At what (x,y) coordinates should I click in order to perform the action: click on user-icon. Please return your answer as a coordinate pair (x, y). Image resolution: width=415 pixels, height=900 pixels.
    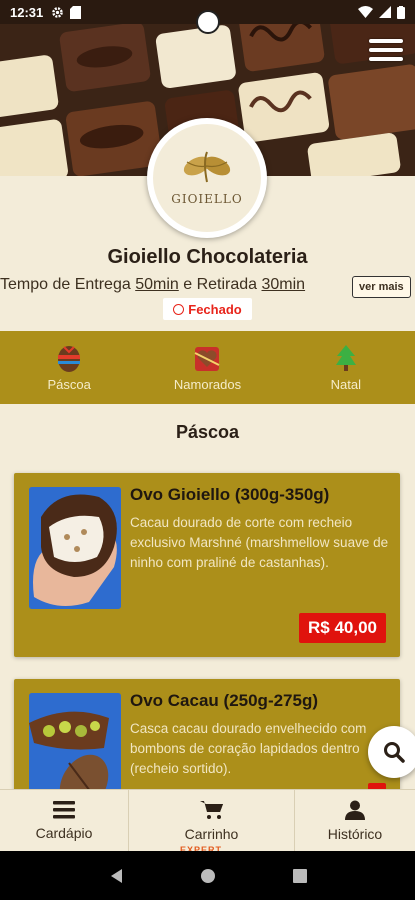
    Looking at the image, I should click on (355, 810).